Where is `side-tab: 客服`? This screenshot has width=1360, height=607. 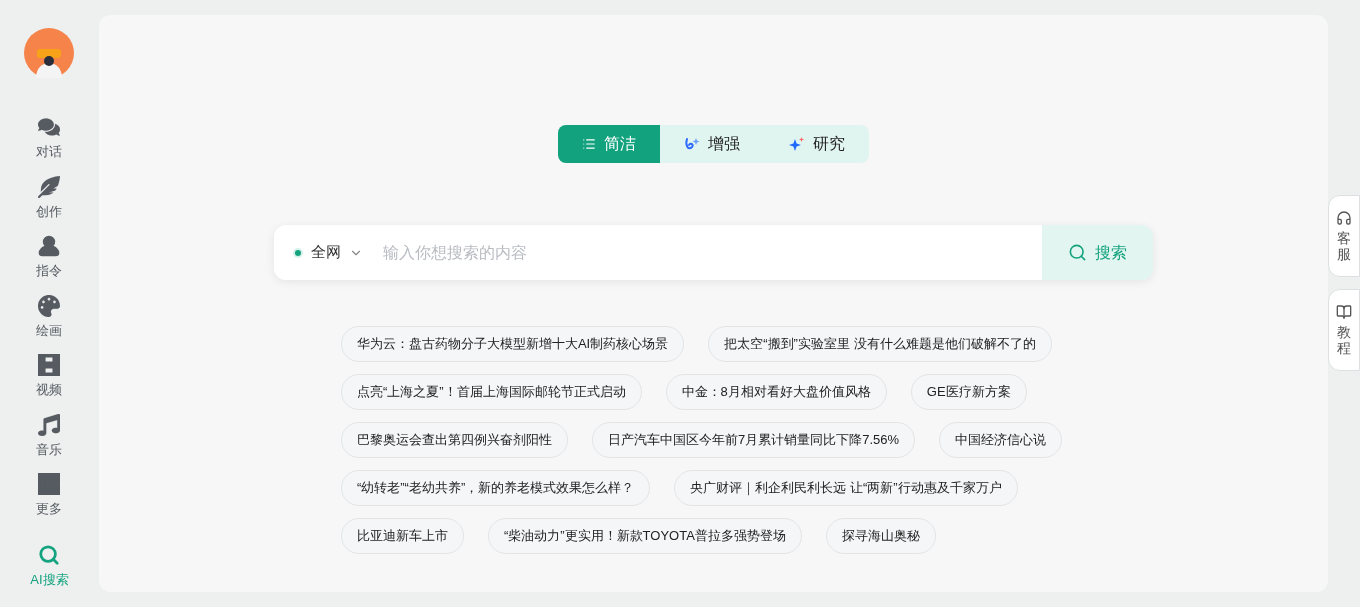 side-tab: 客服 is located at coordinates (1344, 236).